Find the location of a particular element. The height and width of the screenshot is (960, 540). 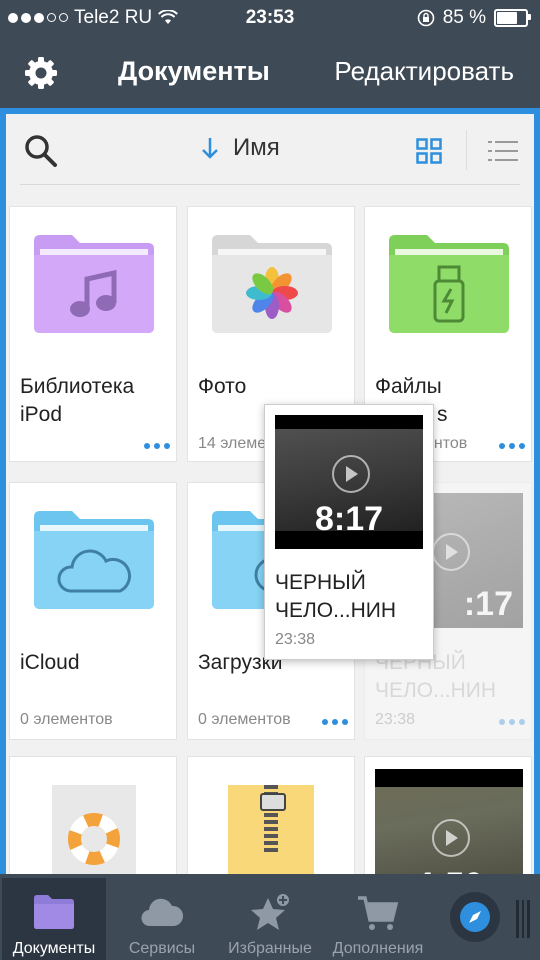

tab-documents: Документы is located at coordinates (54, 919).